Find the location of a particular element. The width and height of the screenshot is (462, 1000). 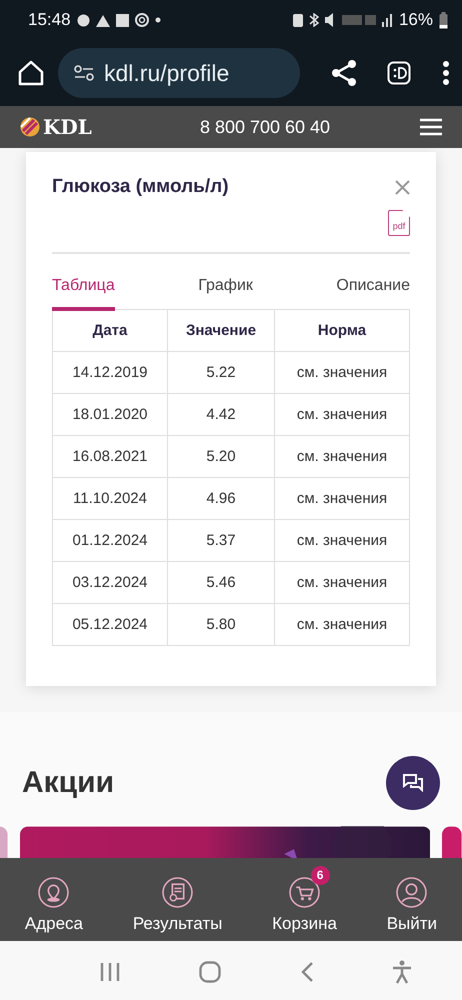

section-title: Акции is located at coordinates (68, 783).